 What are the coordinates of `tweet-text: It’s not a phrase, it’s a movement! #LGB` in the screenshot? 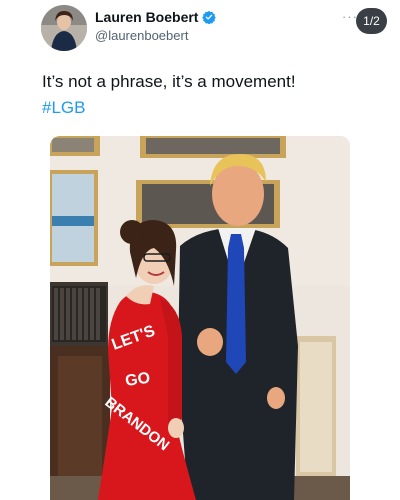 It's located at (169, 95).